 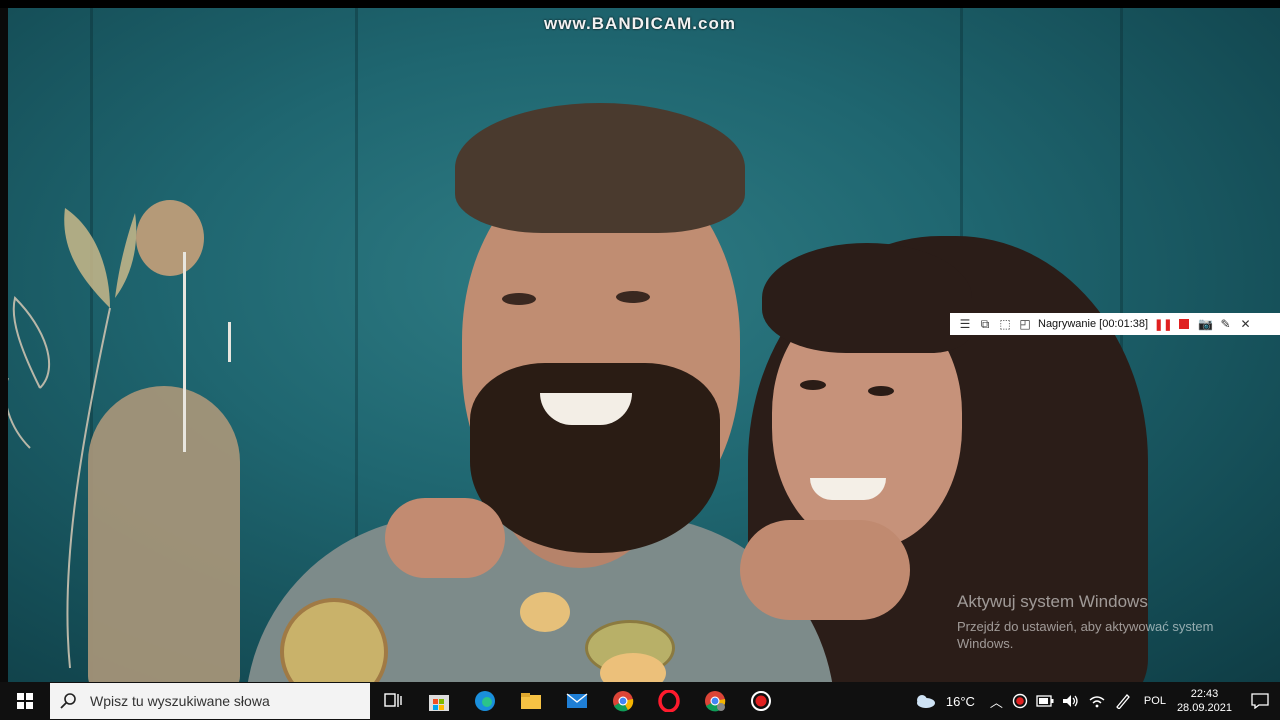 I want to click on bandicam-app-icon, so click(x=761, y=701).